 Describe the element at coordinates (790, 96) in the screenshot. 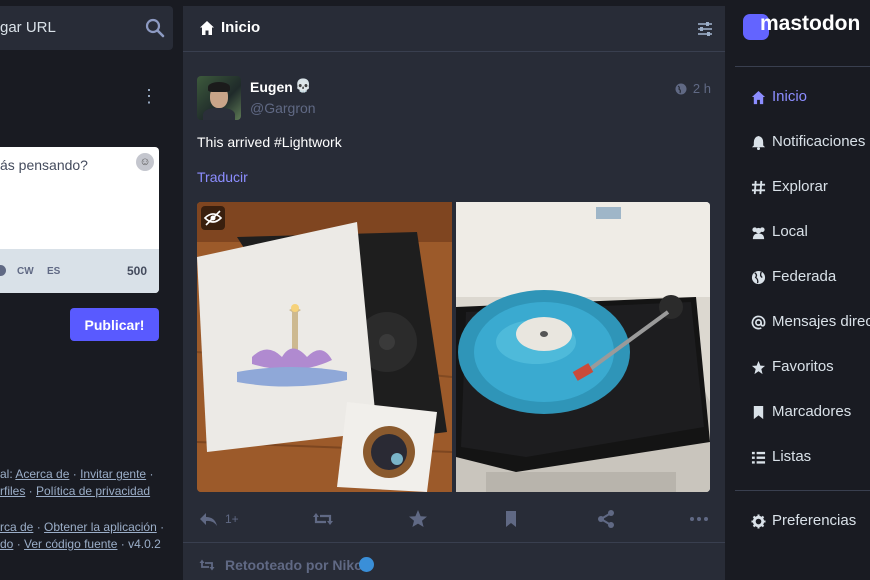

I see `nav-label: Inicio` at that location.